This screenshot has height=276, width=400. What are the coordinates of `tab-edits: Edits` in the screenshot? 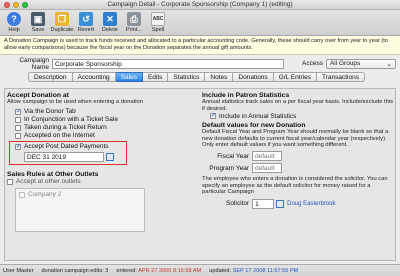 It's located at (155, 77).